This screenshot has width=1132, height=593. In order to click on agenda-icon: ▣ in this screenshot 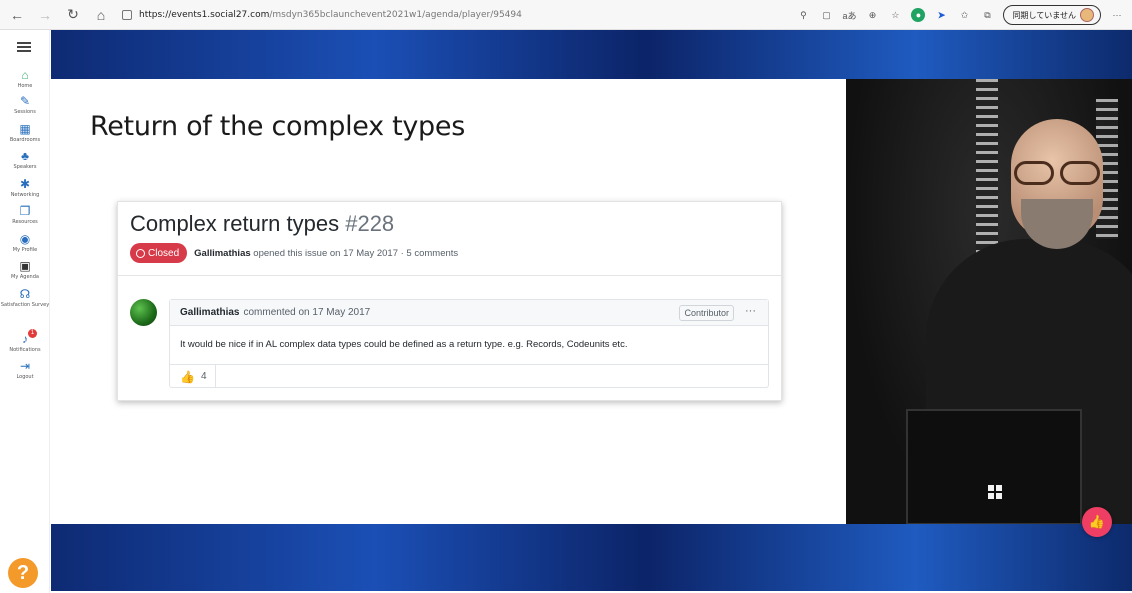, I will do `click(25, 266)`.